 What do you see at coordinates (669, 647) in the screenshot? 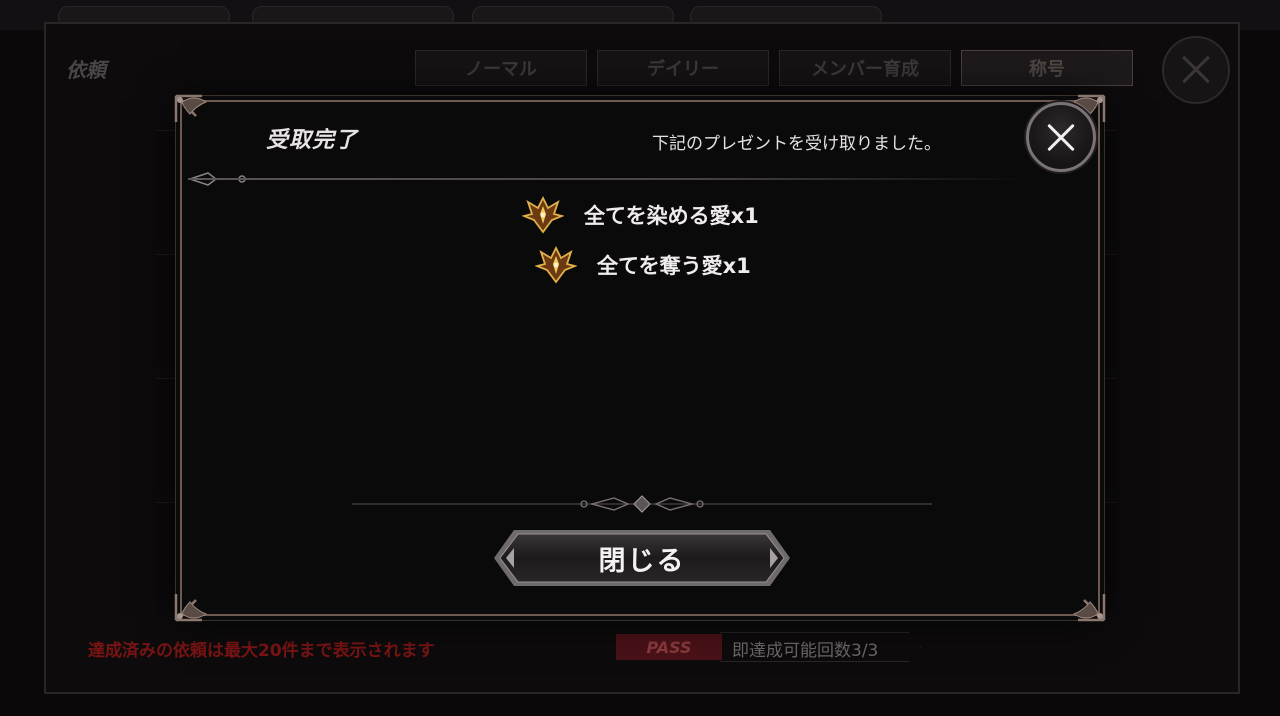
I see `pass-badge: PASS` at bounding box center [669, 647].